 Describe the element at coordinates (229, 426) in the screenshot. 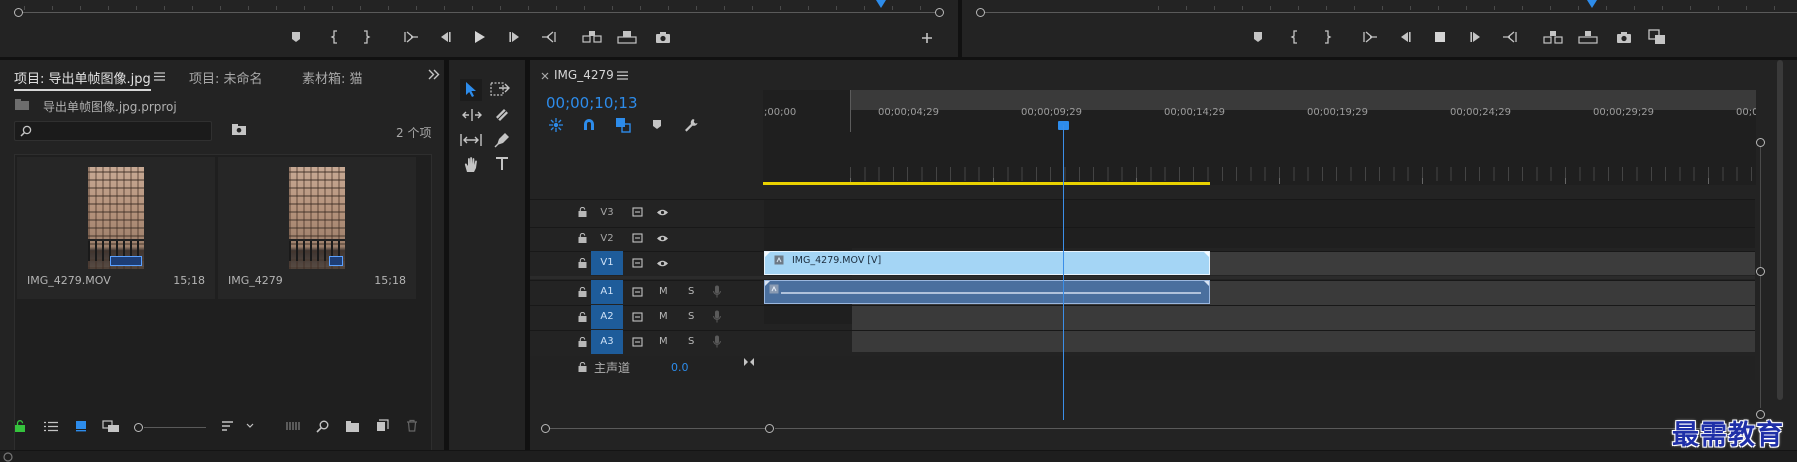

I see `sort-icon` at that location.